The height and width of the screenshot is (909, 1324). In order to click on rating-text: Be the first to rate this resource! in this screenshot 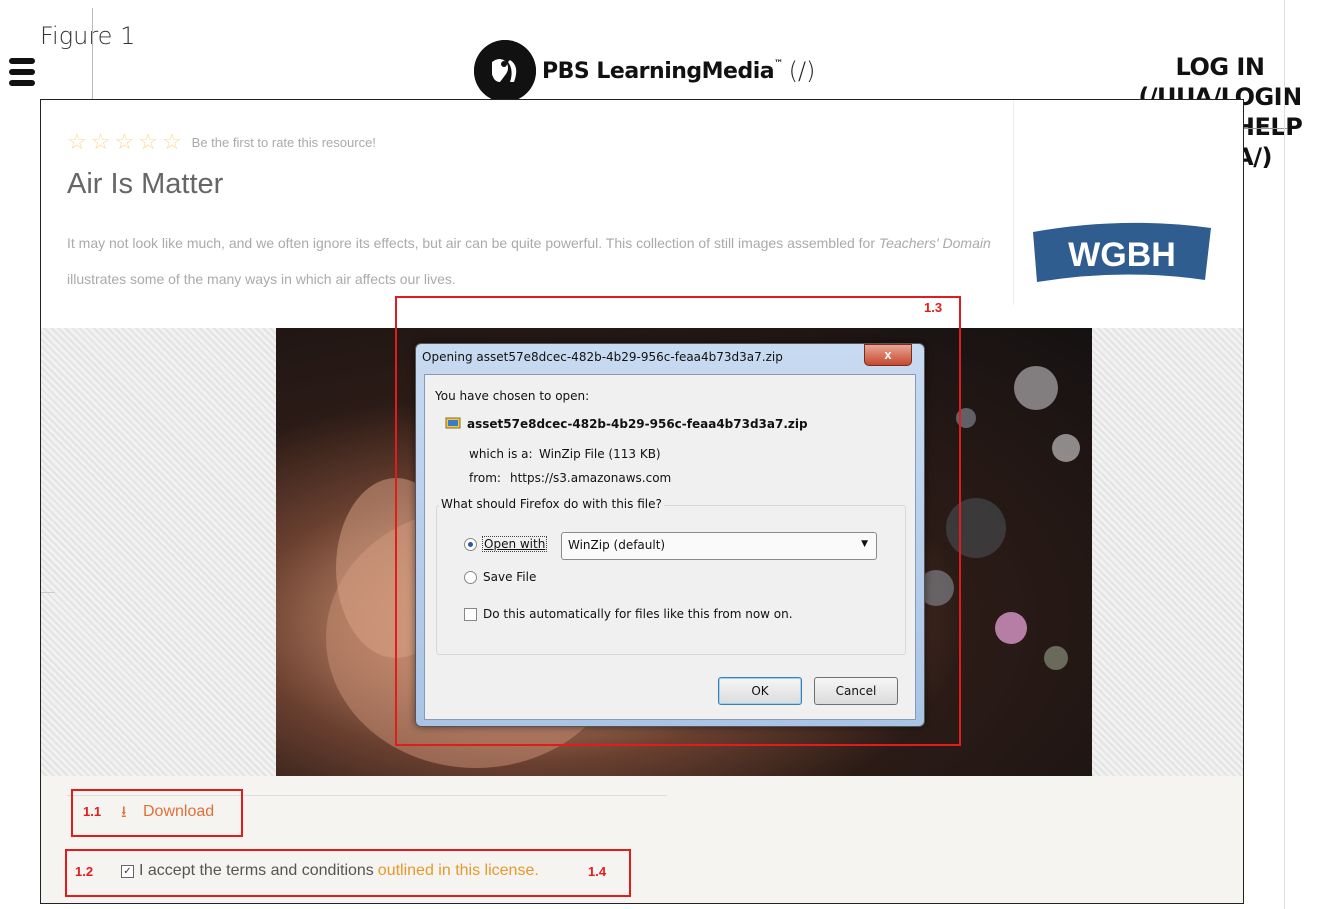, I will do `click(283, 142)`.